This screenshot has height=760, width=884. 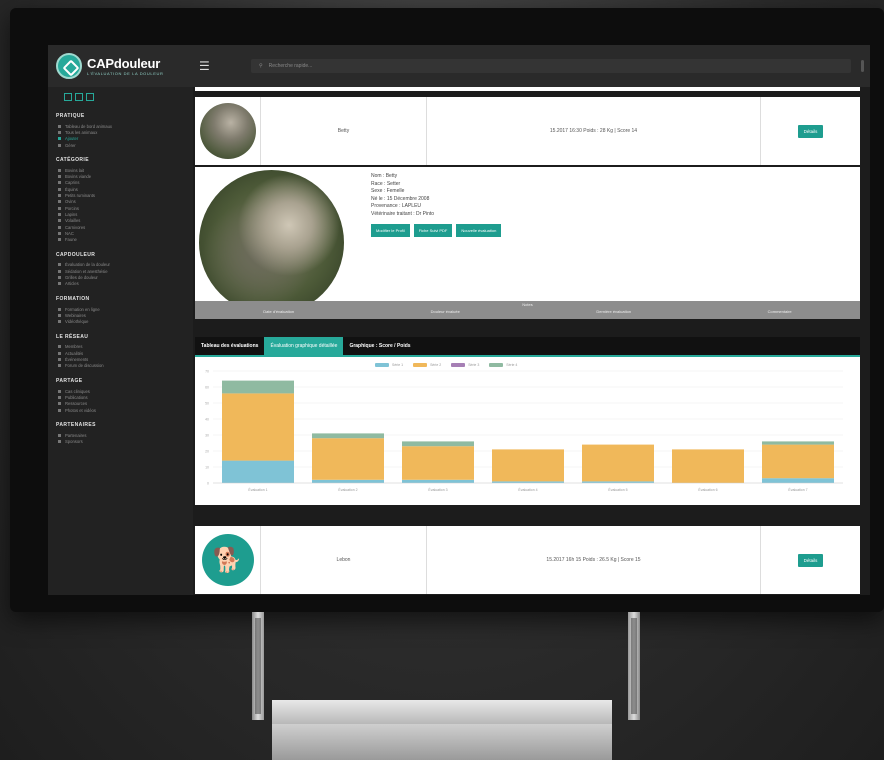 What do you see at coordinates (207, 436) in the screenshot?
I see `y-tick-label: 30` at bounding box center [207, 436].